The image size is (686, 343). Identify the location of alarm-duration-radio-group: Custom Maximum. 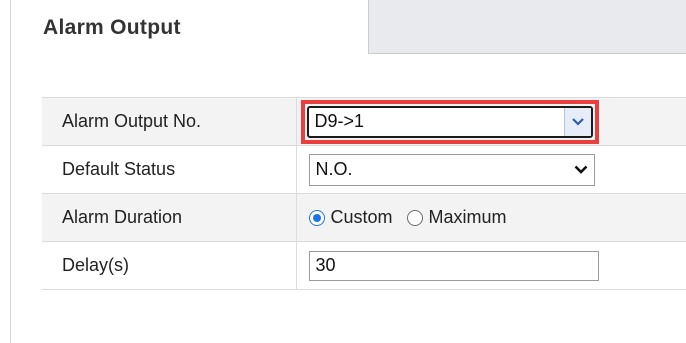
(497, 217).